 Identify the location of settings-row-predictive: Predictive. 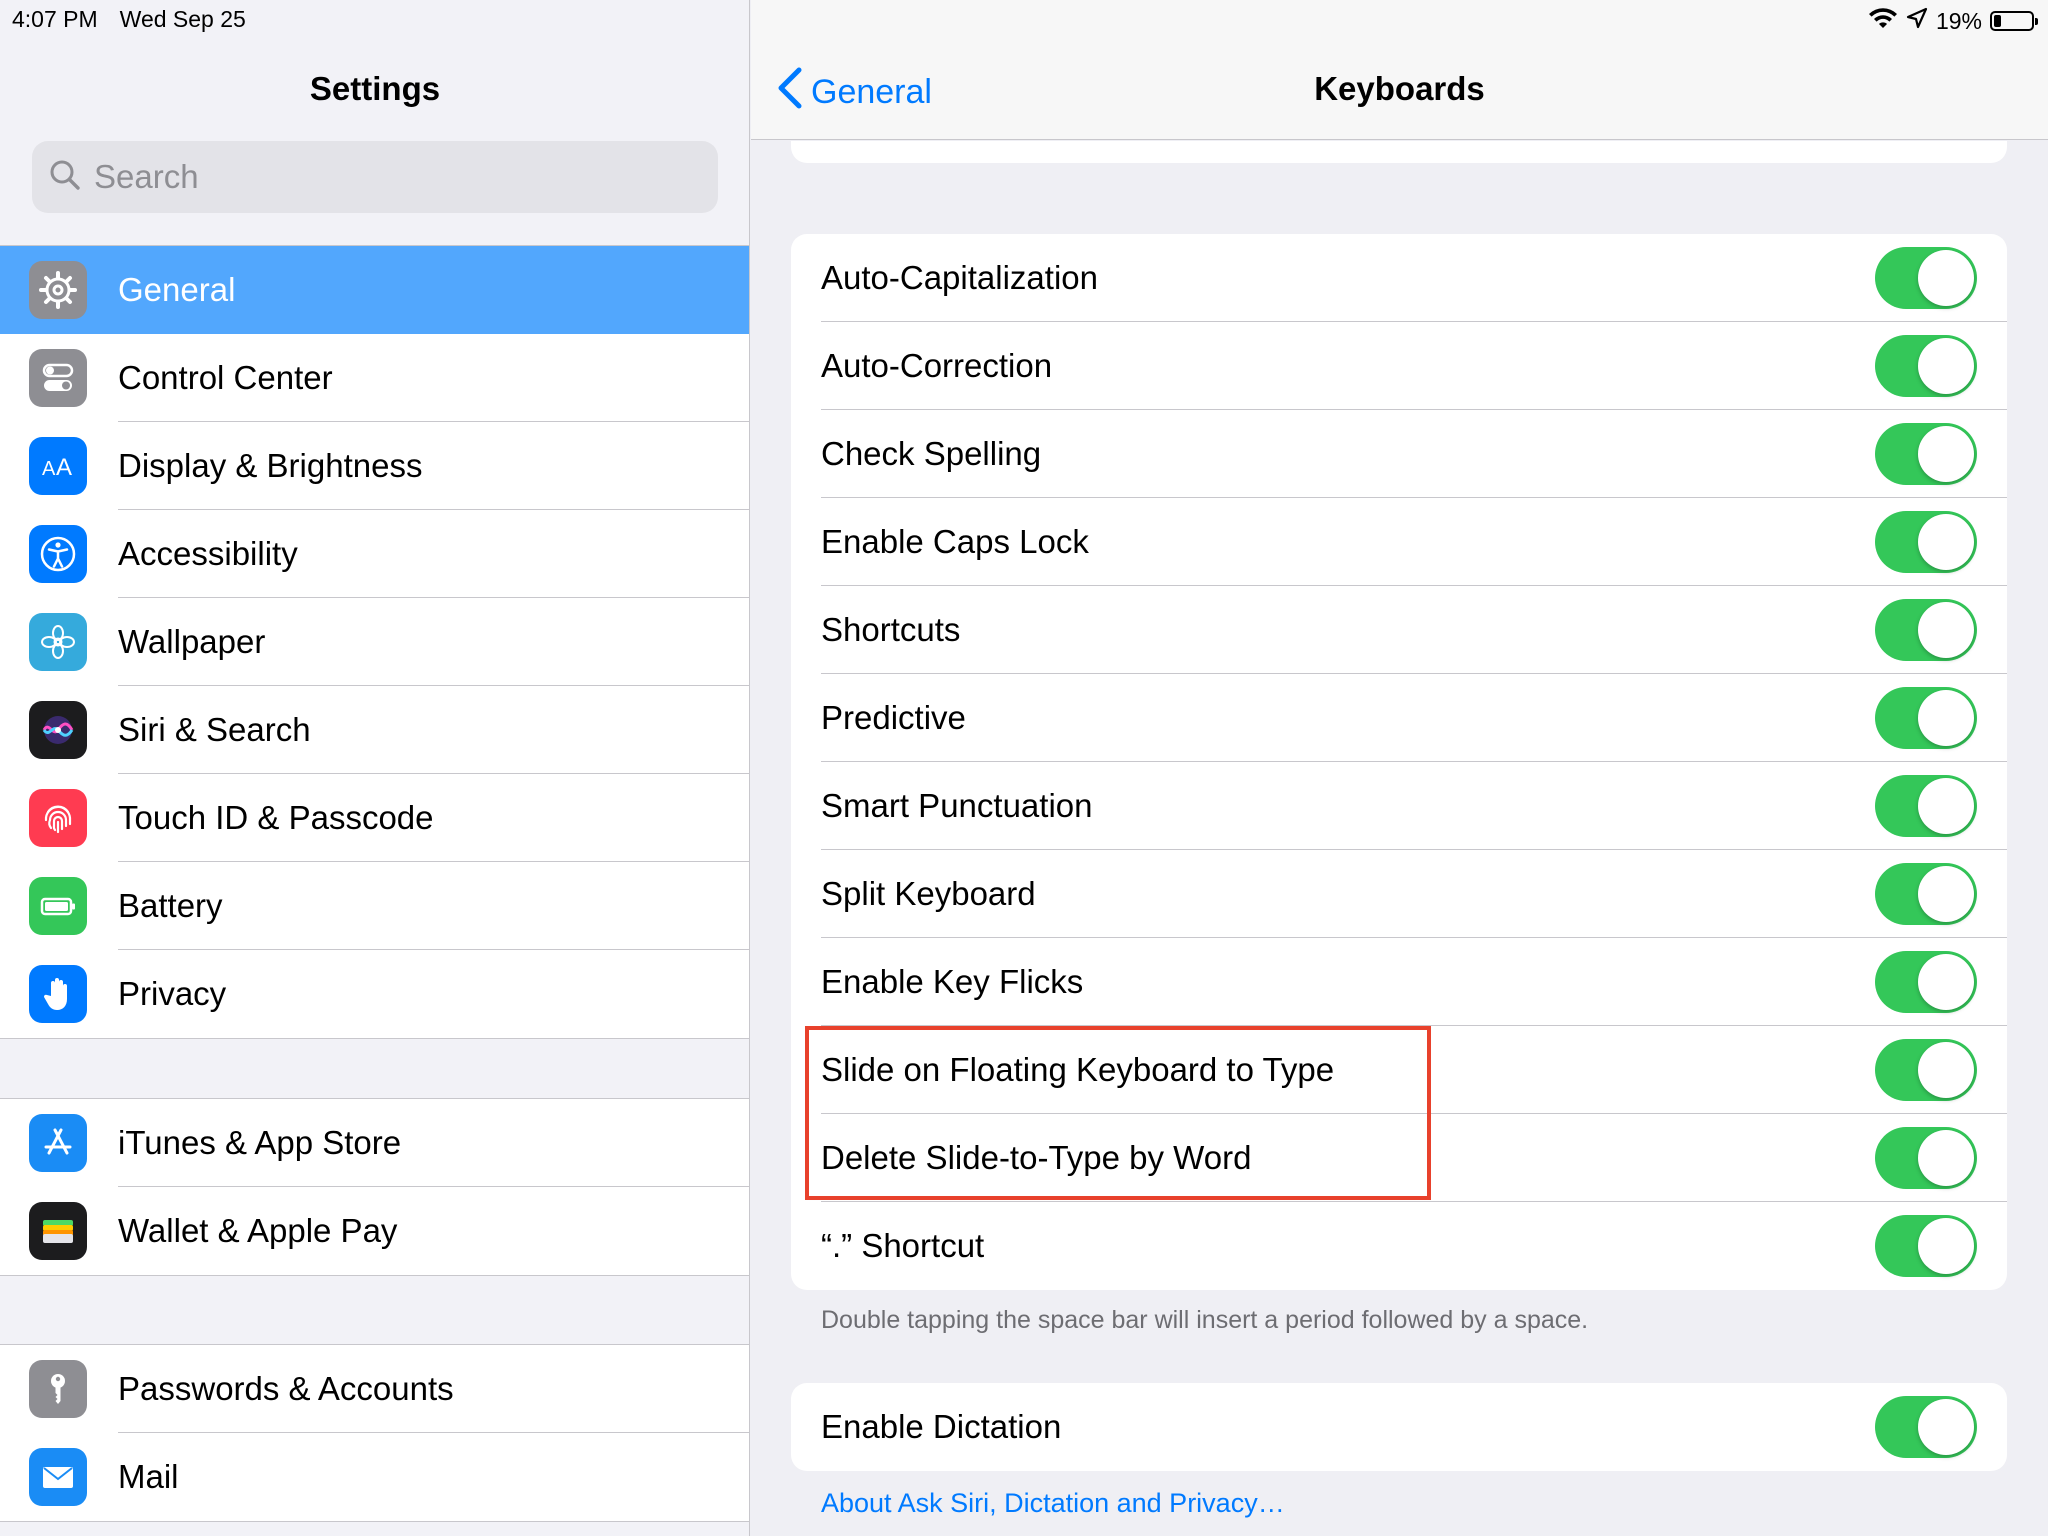
(1399, 718).